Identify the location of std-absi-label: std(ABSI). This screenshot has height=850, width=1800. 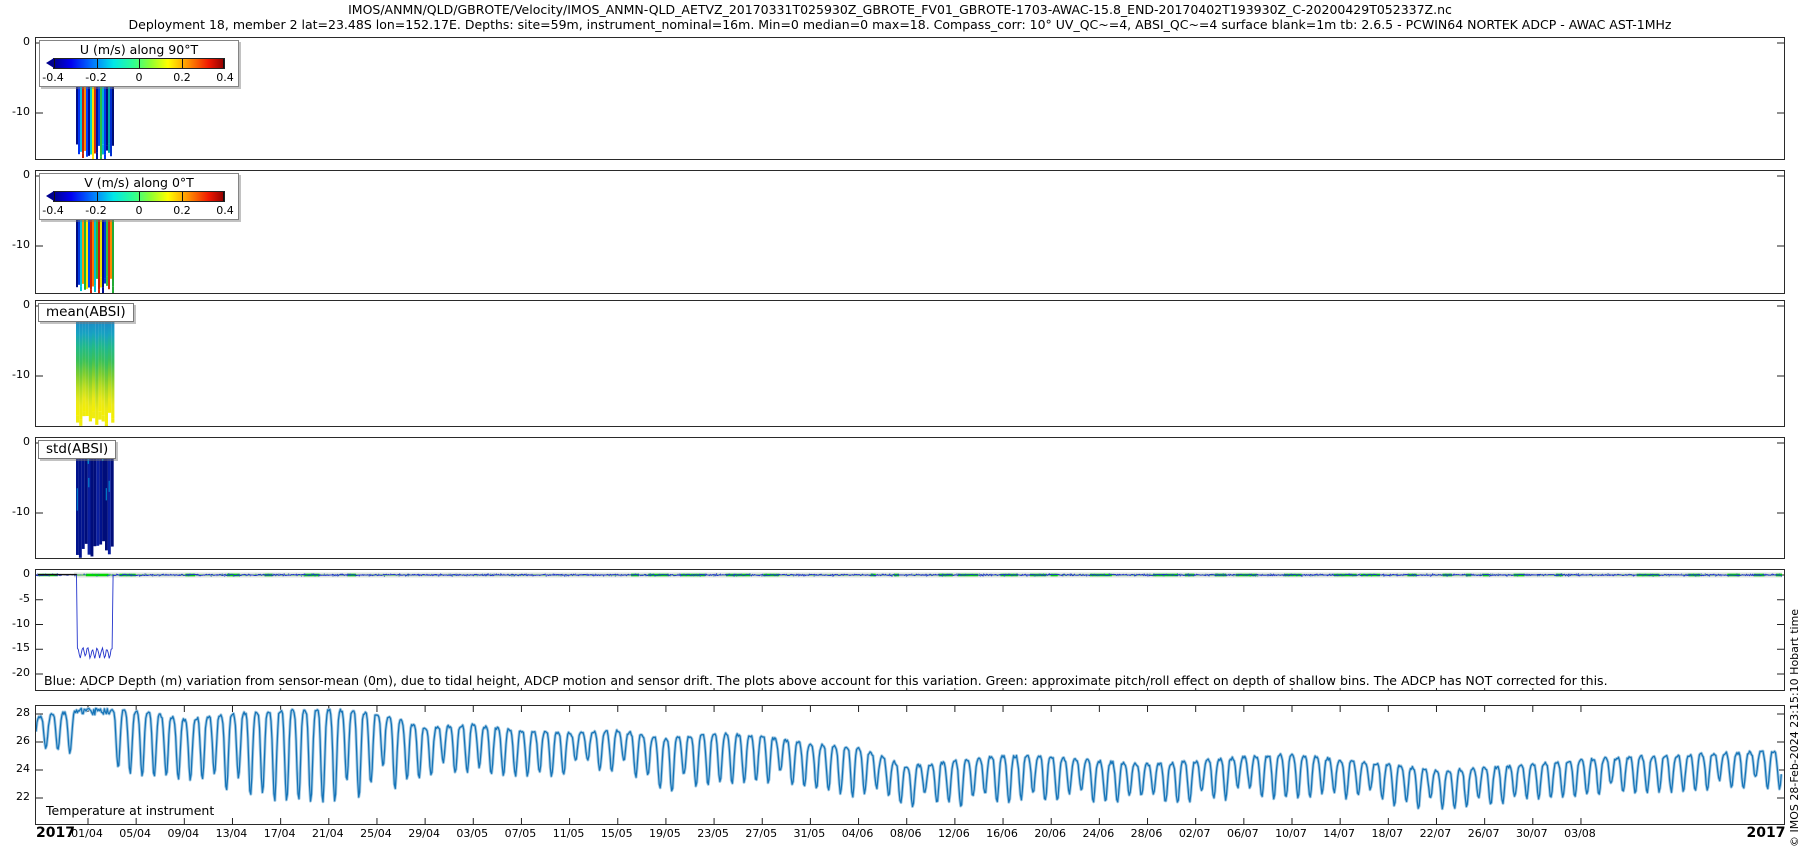
(77, 449).